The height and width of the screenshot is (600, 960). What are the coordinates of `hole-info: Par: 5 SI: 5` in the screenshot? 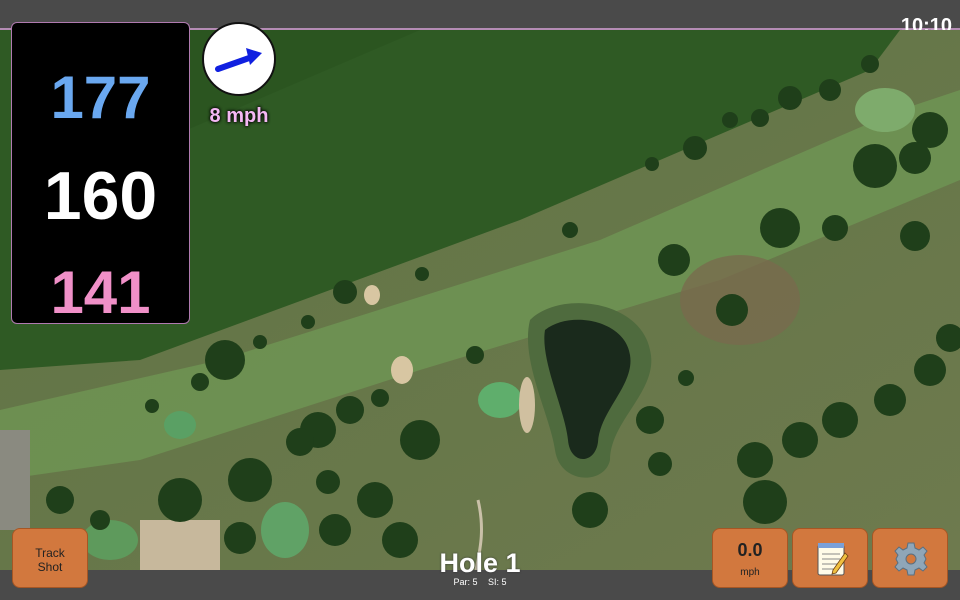 It's located at (480, 582).